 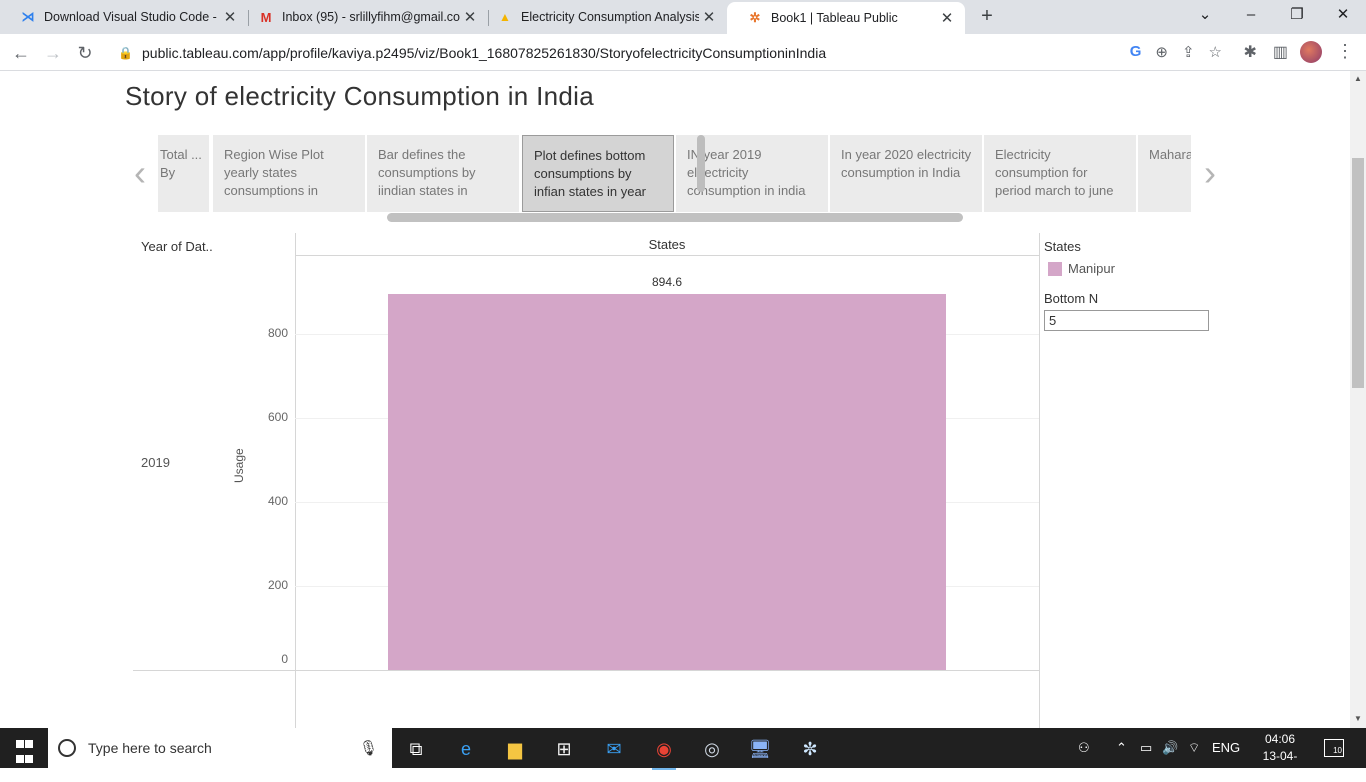 I want to click on story-next-arrow-icon: ›, so click(x=1210, y=173).